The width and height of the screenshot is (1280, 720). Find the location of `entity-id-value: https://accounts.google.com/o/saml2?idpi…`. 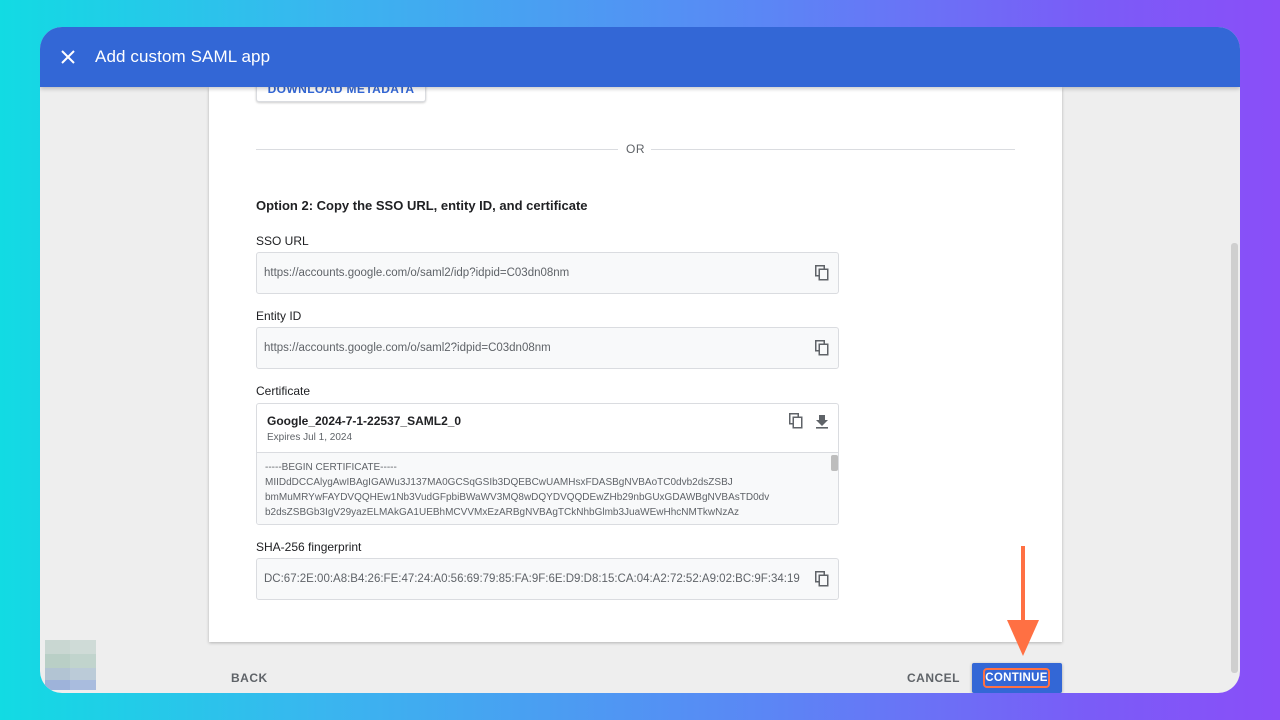

entity-id-value: https://accounts.google.com/o/saml2?idpi… is located at coordinates (407, 348).